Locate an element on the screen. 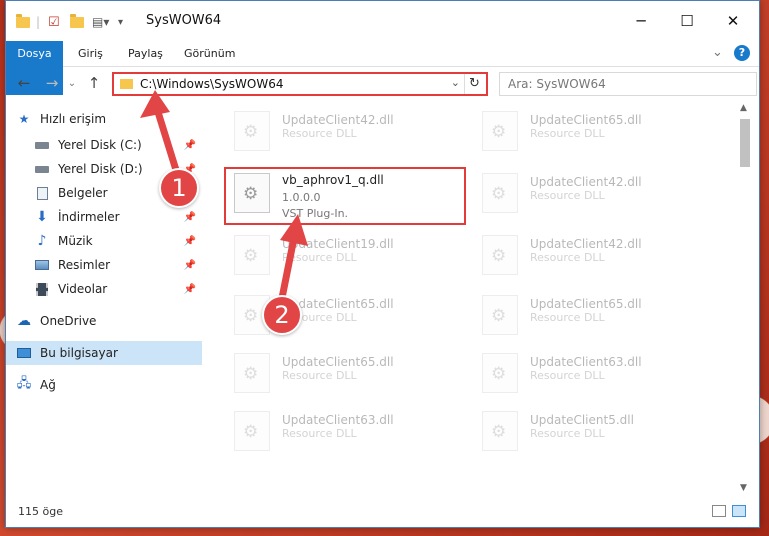 Image resolution: width=769 pixels, height=536 pixels. arrow-1-head is located at coordinates (155, 104).